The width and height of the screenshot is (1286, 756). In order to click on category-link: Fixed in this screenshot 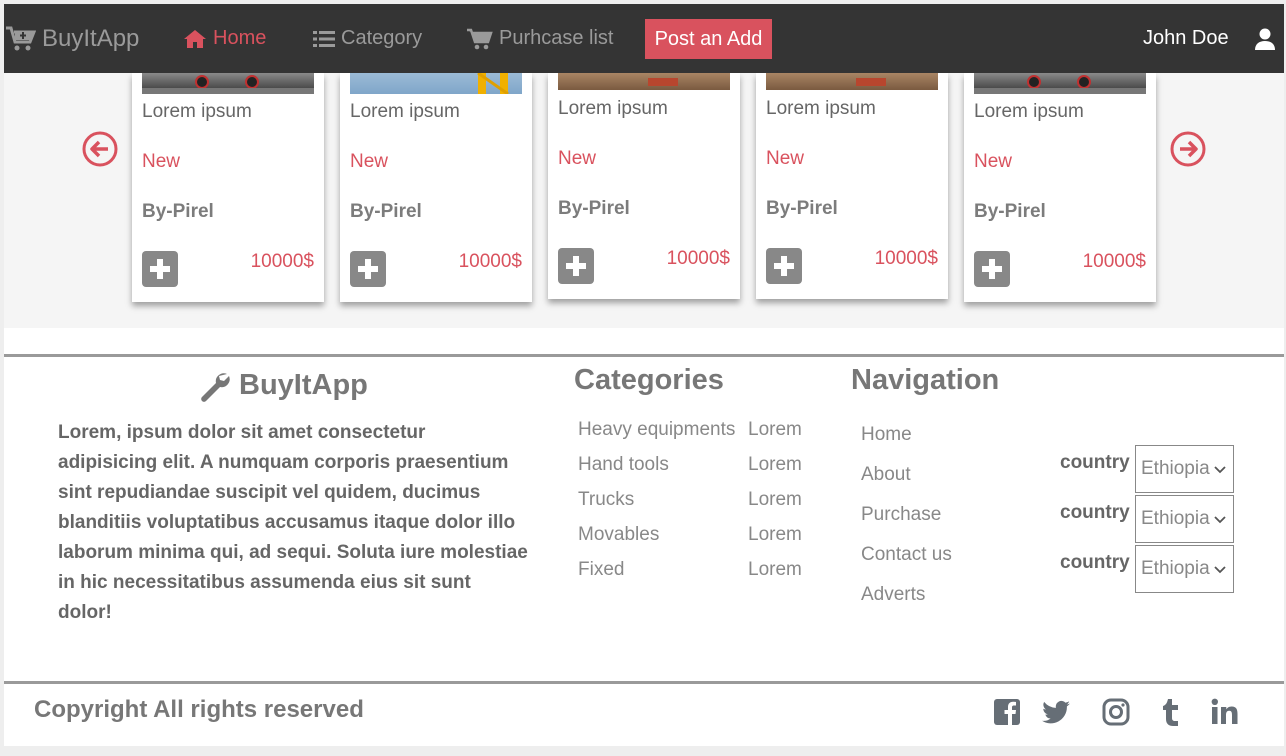, I will do `click(601, 570)`.